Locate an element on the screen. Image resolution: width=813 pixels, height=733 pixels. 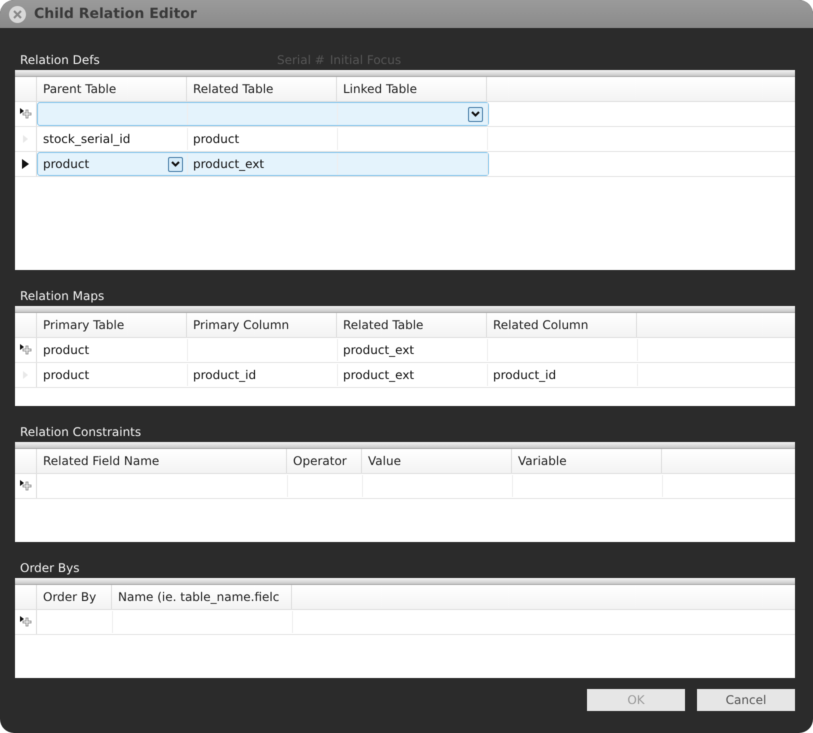
close-icon is located at coordinates (17, 14).